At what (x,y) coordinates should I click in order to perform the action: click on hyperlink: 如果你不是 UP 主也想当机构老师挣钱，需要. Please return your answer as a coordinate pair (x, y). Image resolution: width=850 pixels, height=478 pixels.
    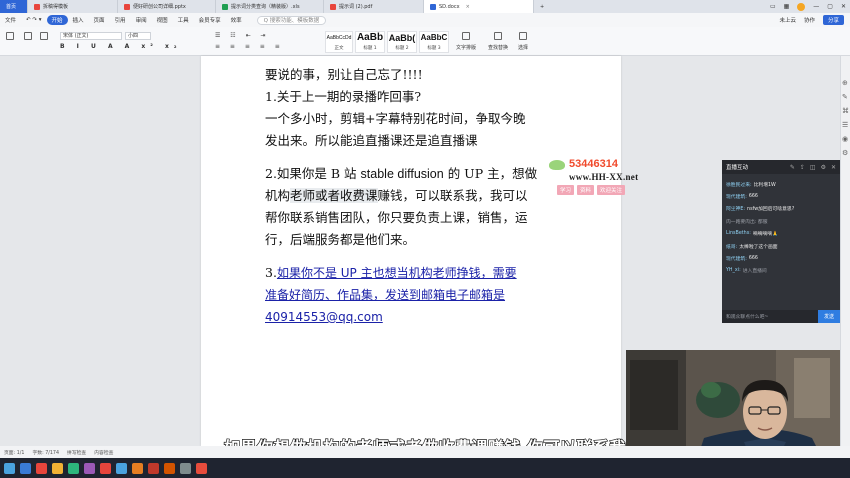
    Looking at the image, I should click on (397, 273).